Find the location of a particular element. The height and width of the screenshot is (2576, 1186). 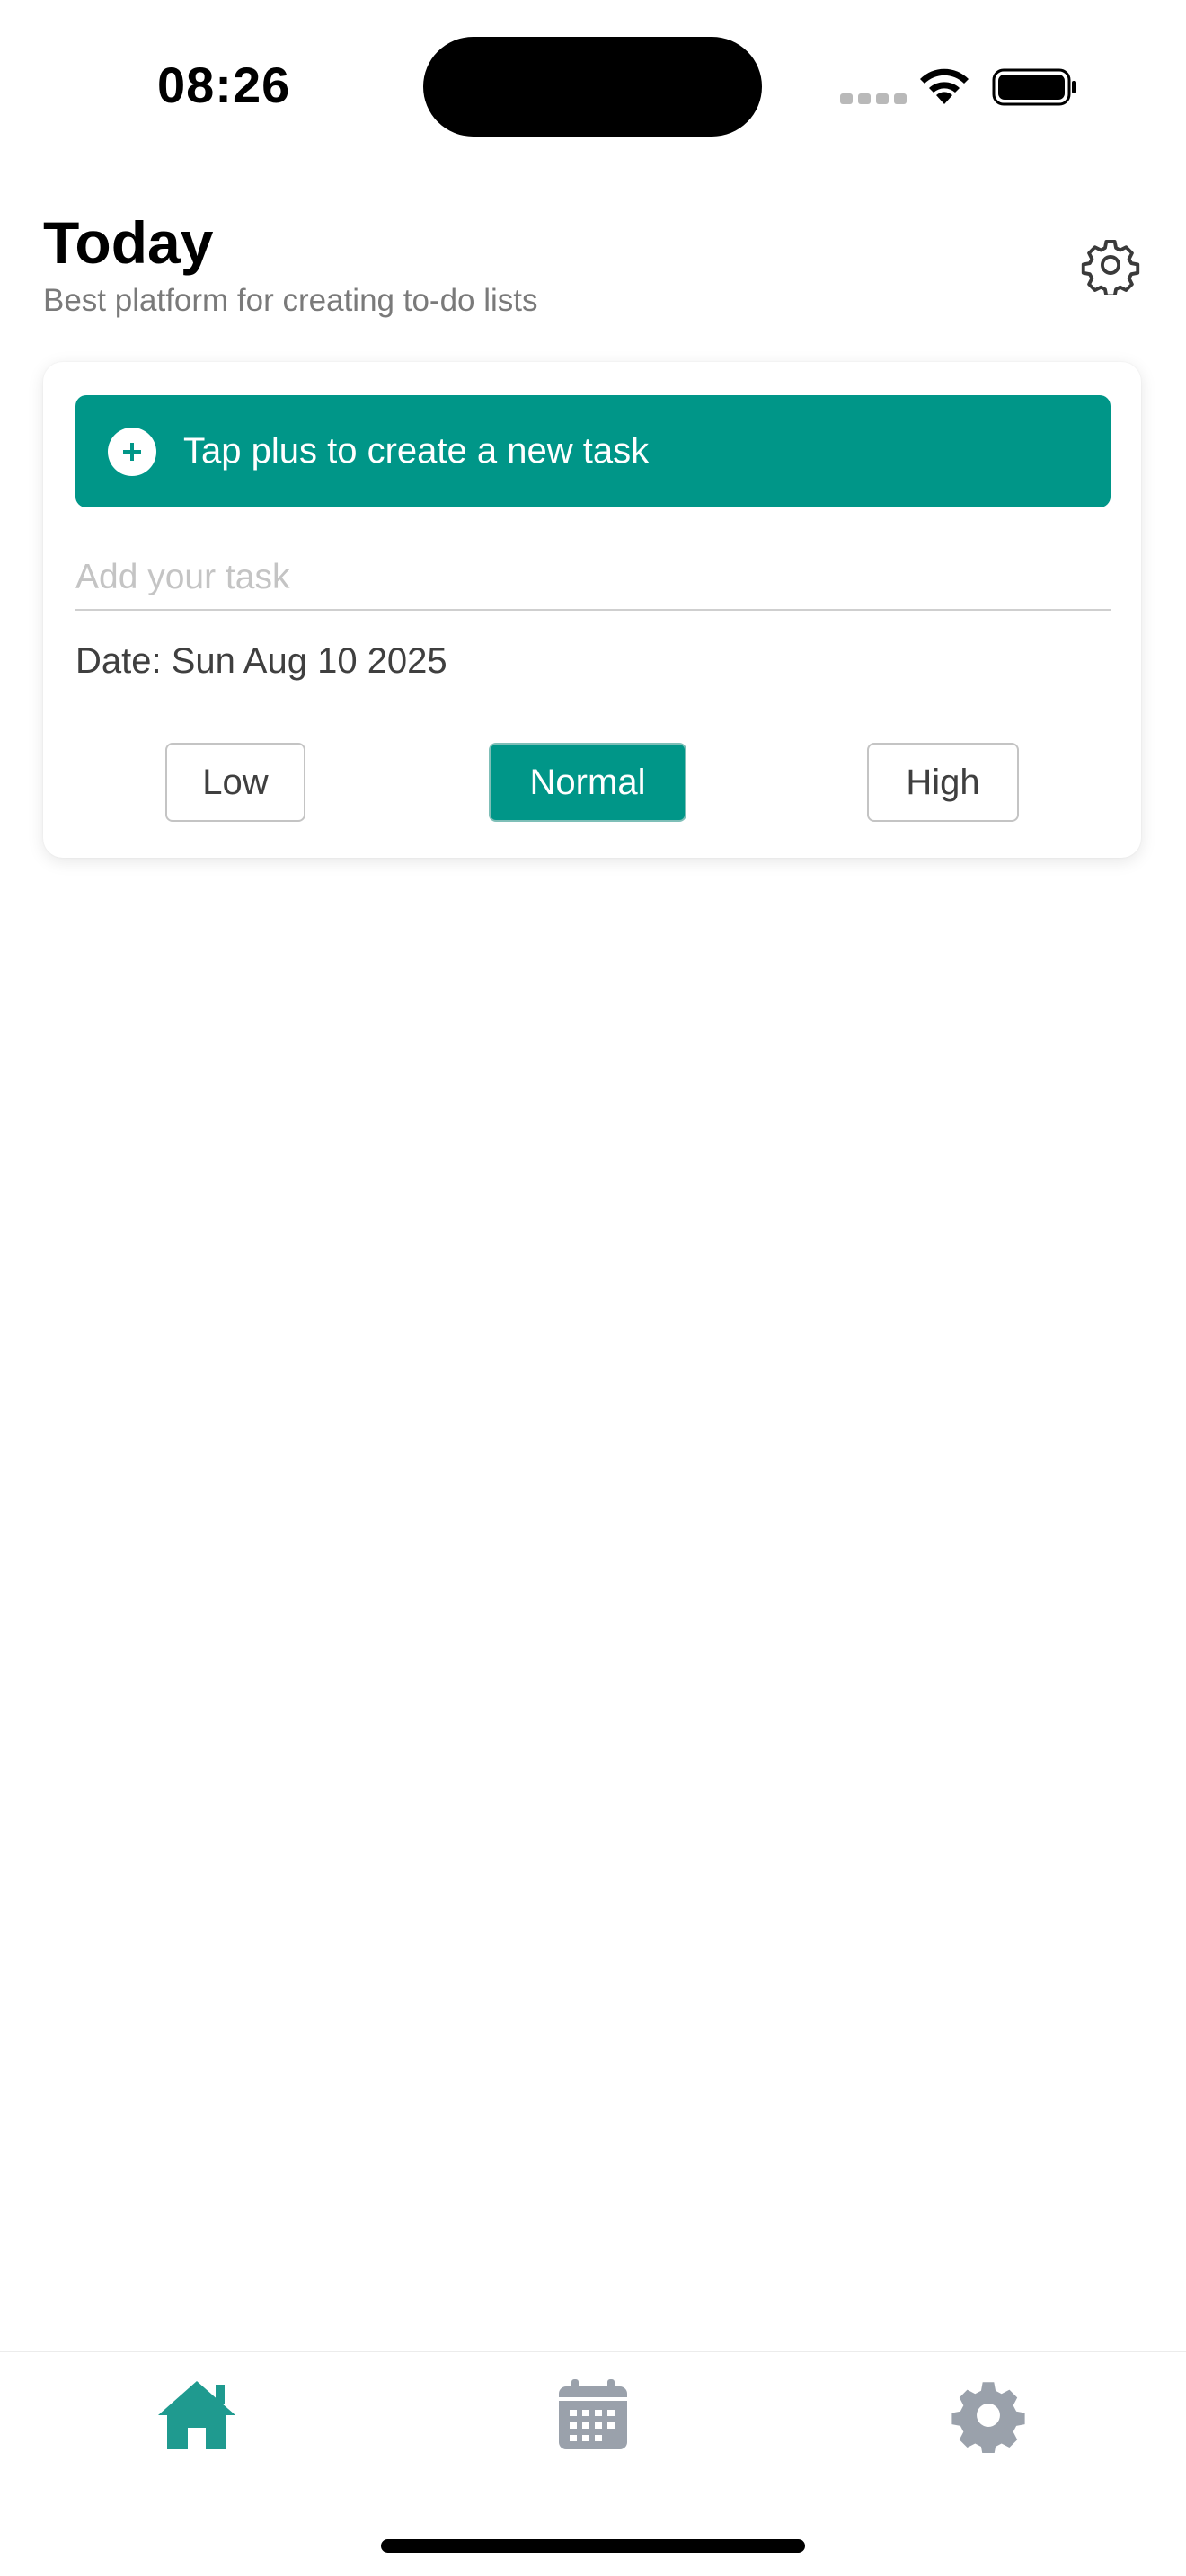

calendar-icon is located at coordinates (593, 2414).